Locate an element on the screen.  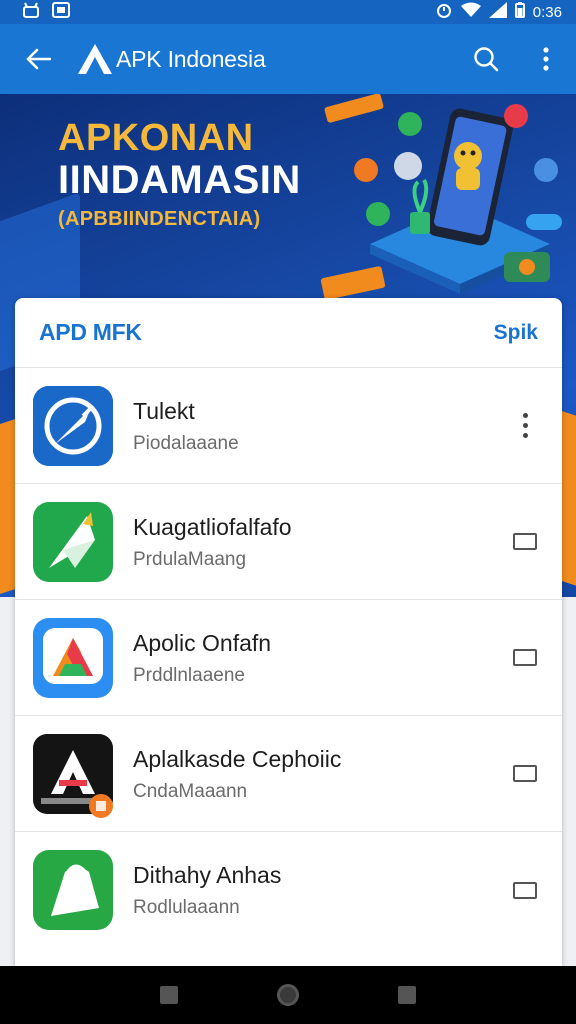
colorful-a-app-icon is located at coordinates (73, 657).